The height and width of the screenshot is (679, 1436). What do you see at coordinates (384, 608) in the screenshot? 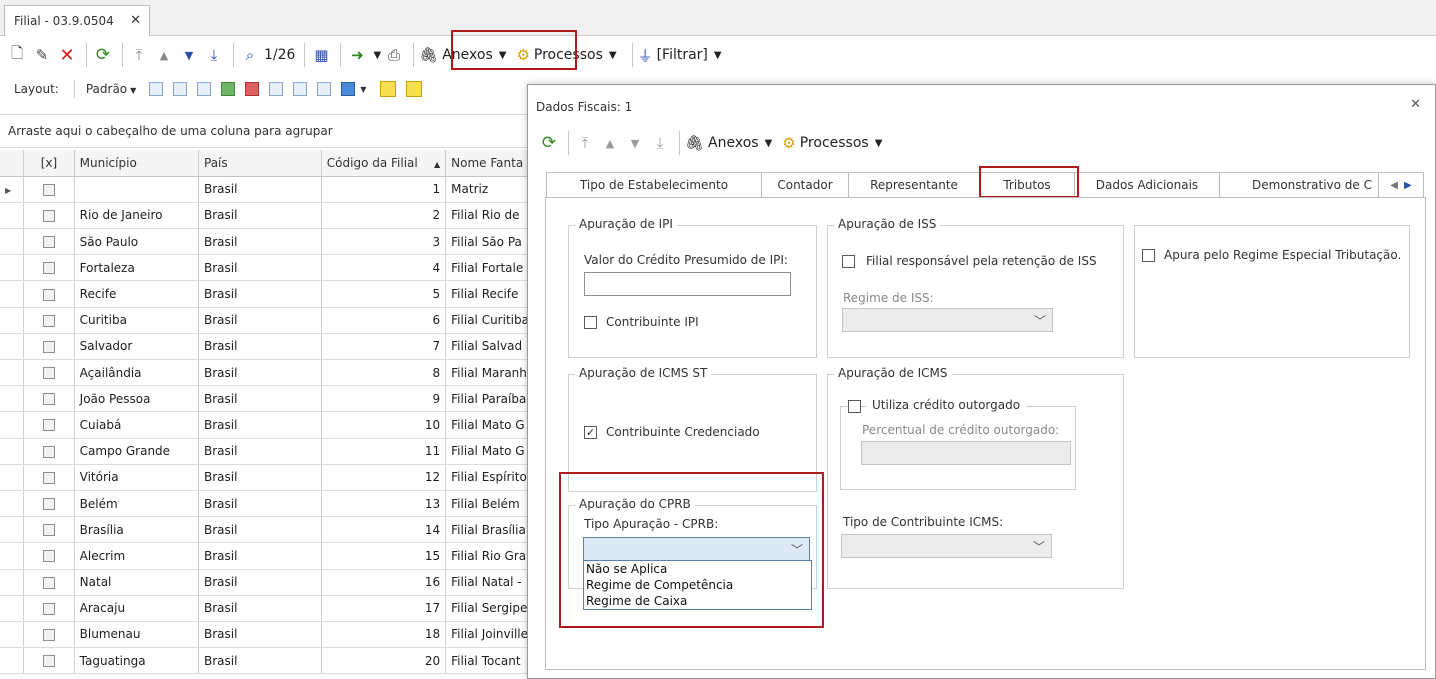
I see `codigo-cell: 17` at bounding box center [384, 608].